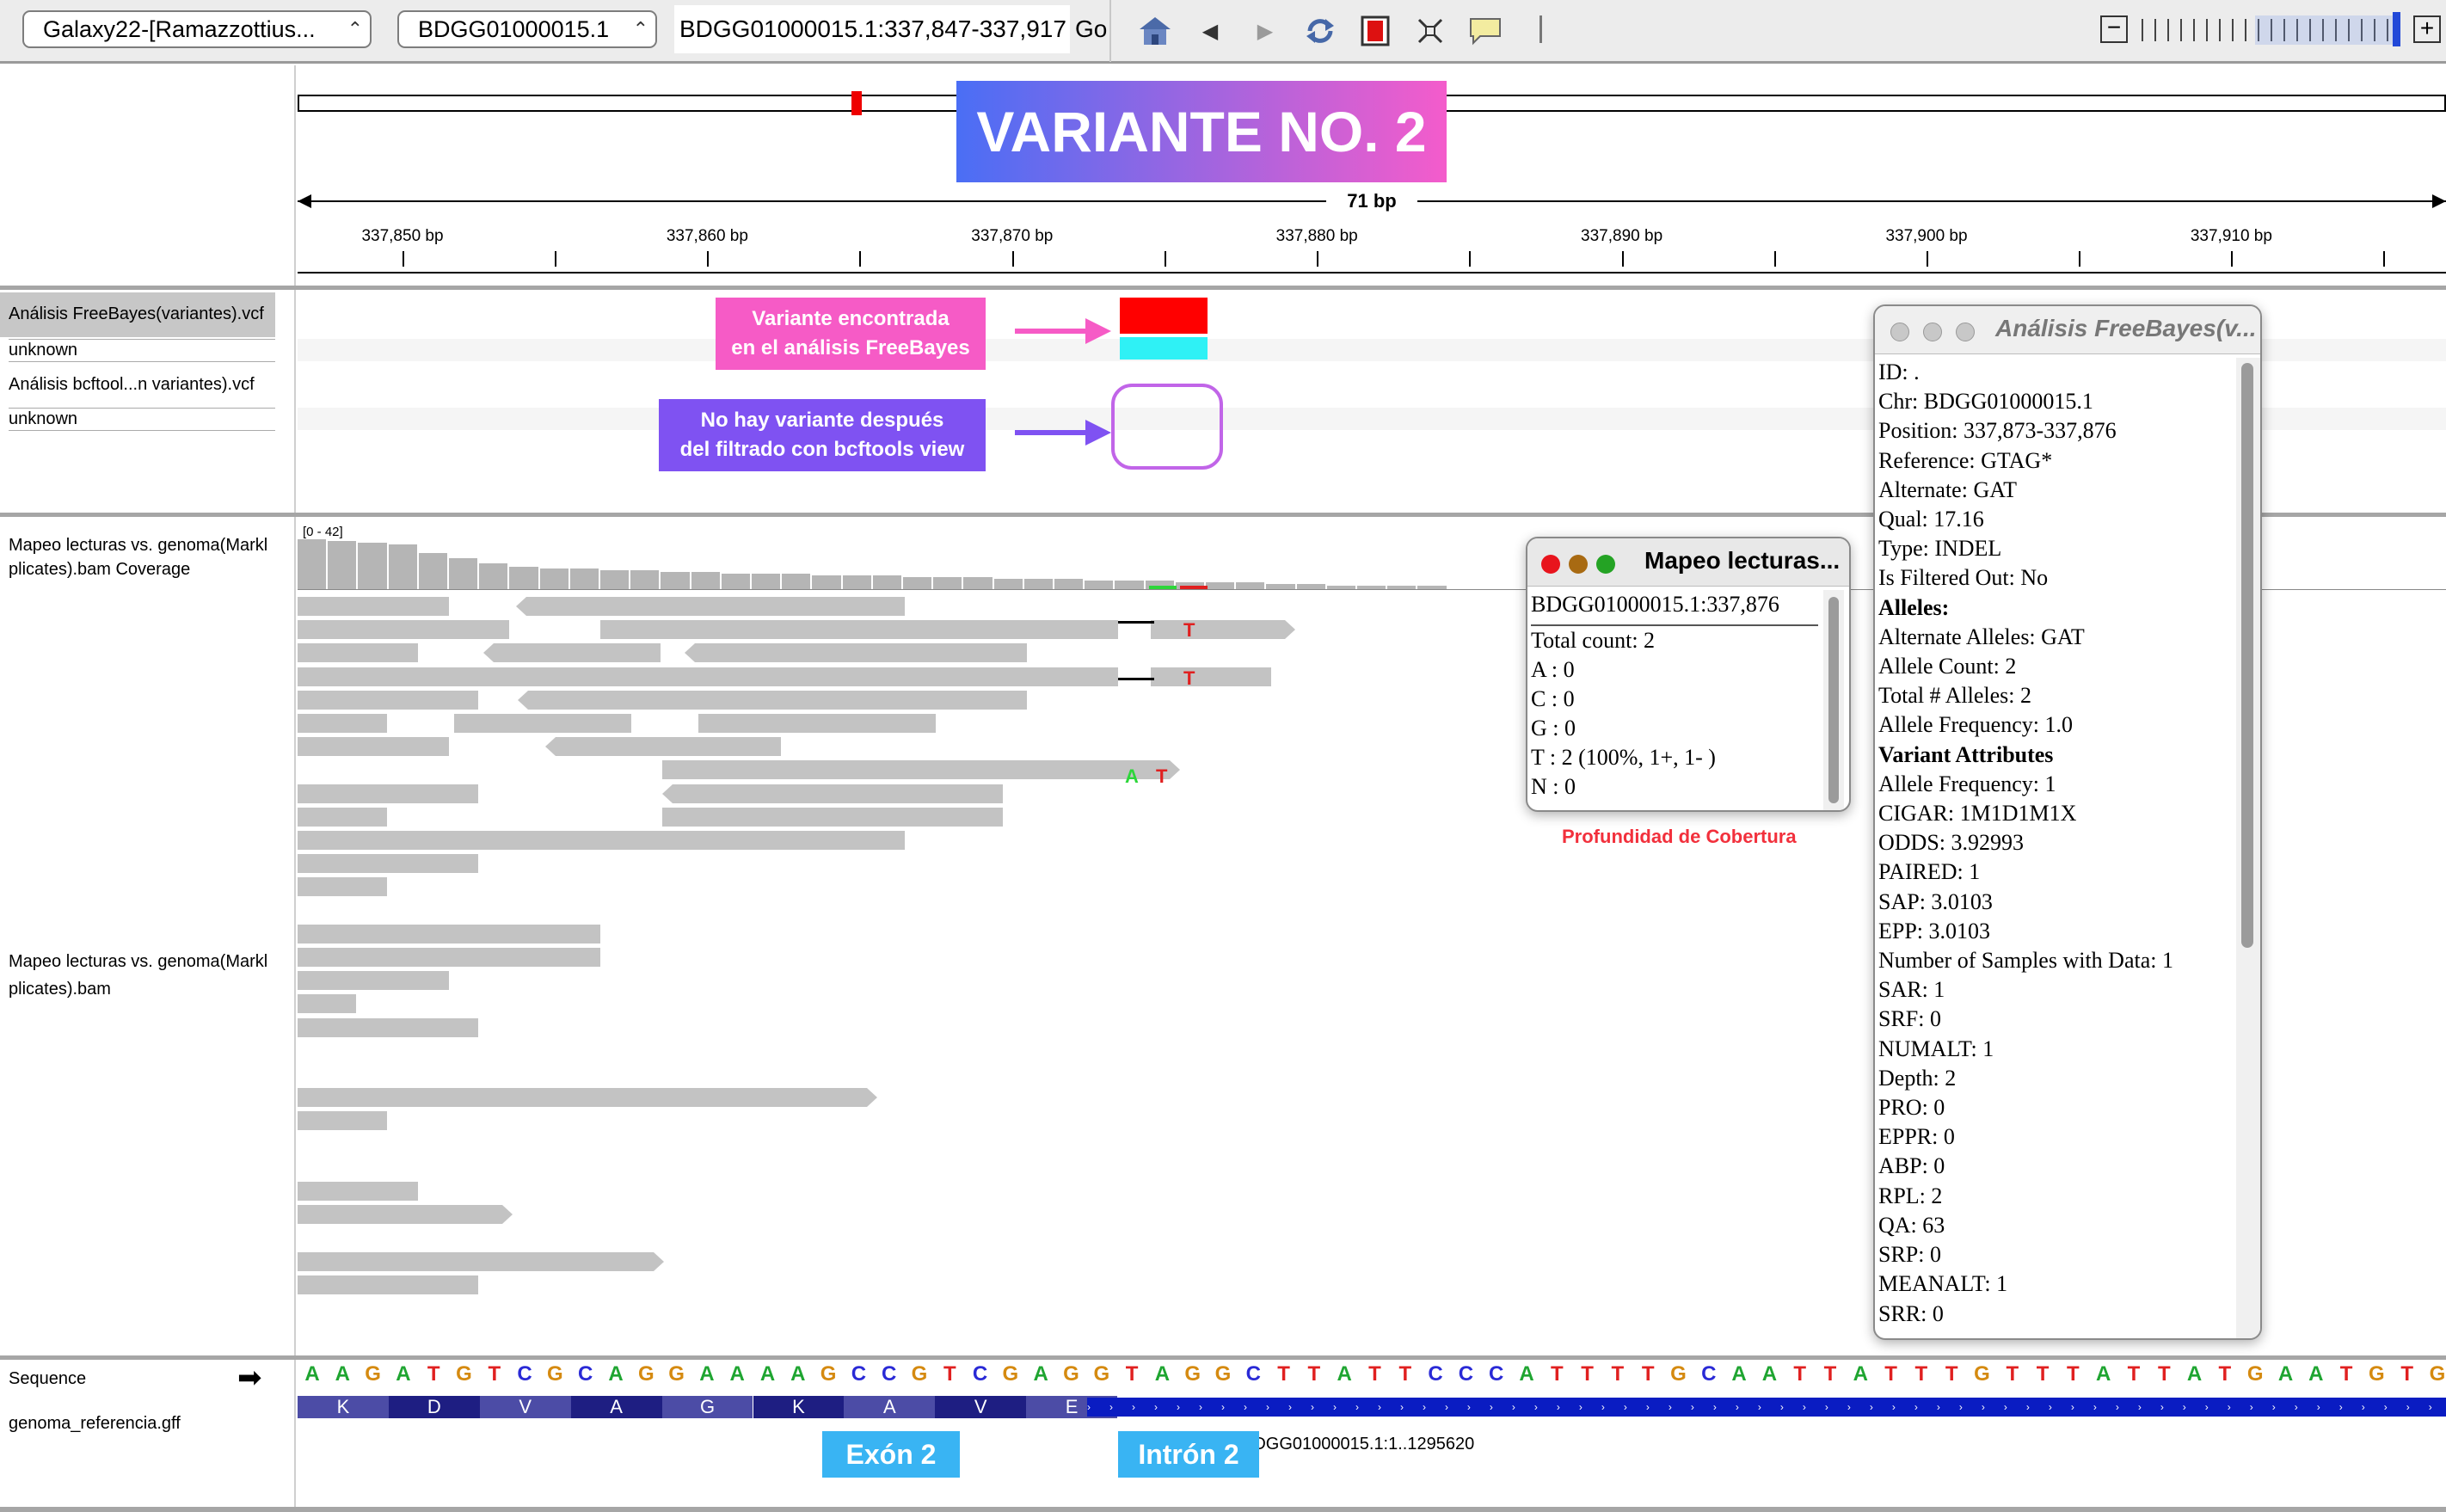 Image resolution: width=2446 pixels, height=1512 pixels. Describe the element at coordinates (1132, 776) in the screenshot. I see `mismatch-base: A` at that location.